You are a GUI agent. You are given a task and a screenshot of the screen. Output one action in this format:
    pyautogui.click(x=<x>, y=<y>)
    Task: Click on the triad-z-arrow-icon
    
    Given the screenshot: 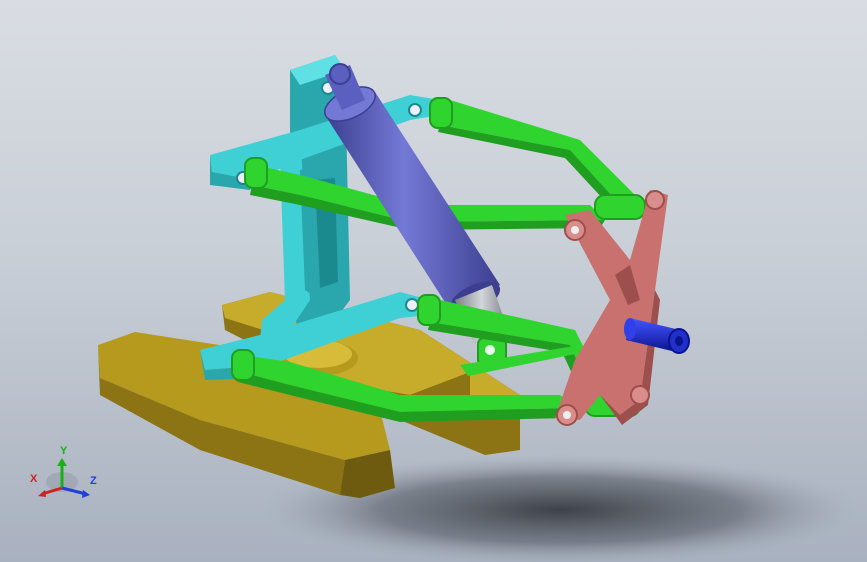 What is the action you would take?
    pyautogui.click(x=86, y=494)
    